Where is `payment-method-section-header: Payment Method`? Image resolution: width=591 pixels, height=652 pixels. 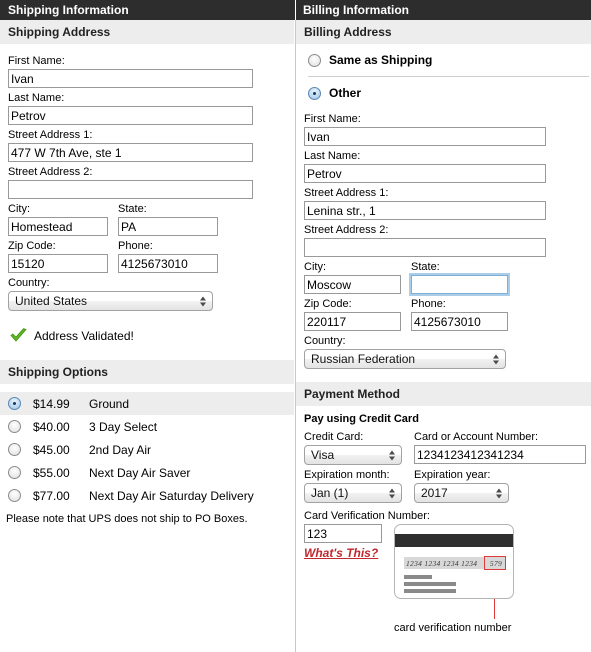
payment-method-section-header: Payment Method is located at coordinates (443, 394).